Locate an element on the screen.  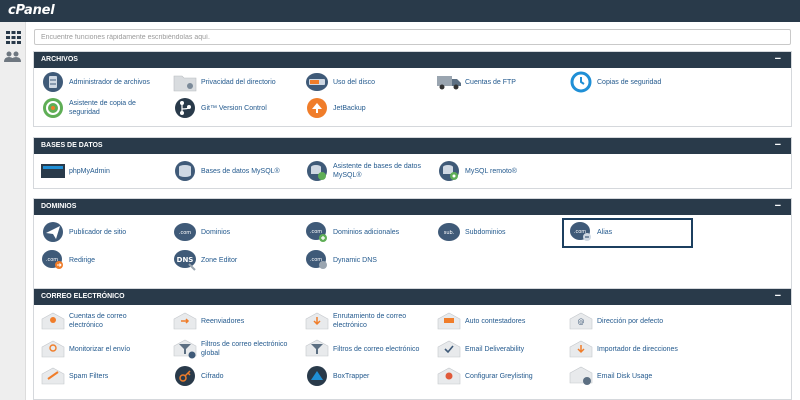
tool-dynamic-dns: .com Dynamic DNS is located at coordinates (340, 260).